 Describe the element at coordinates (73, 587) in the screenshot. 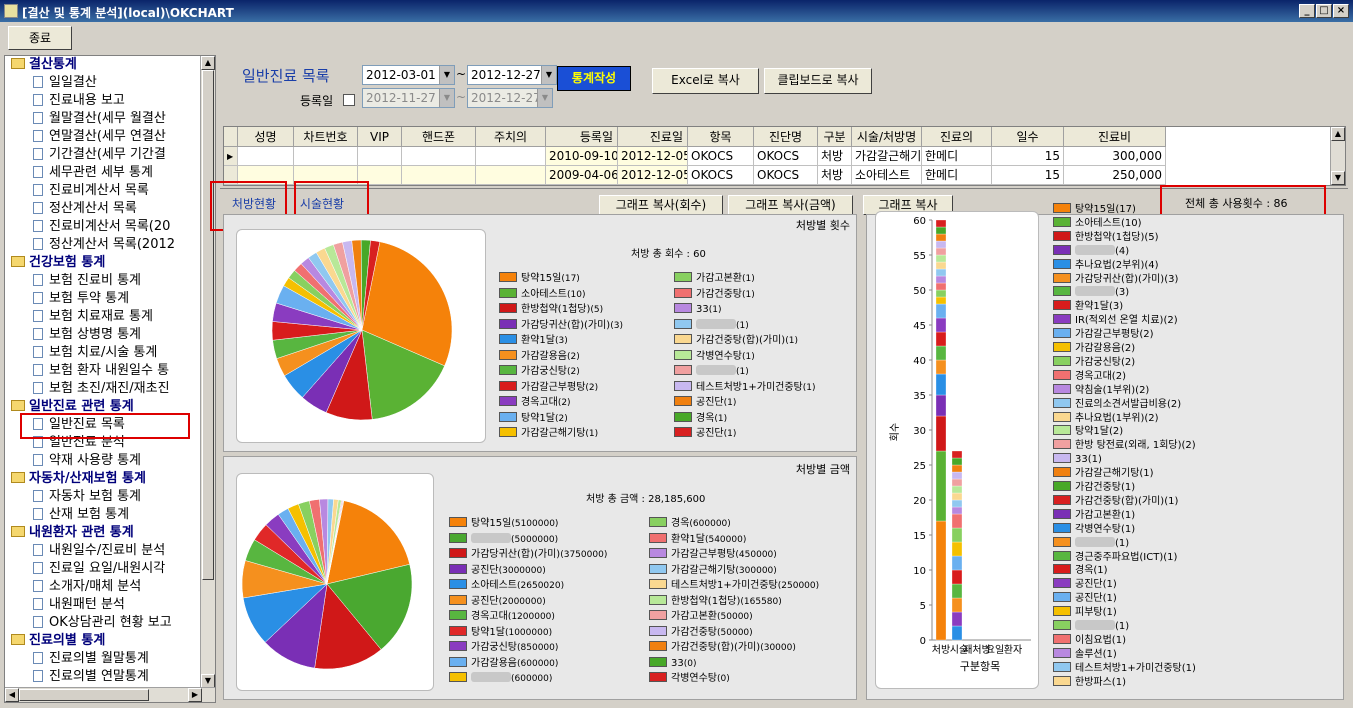

I see `tree-item: 소개자/매체 분석` at that location.